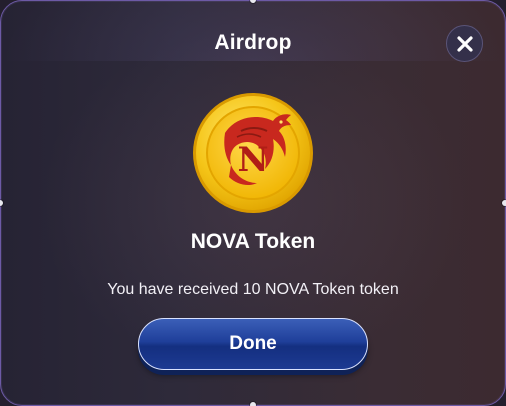  What do you see at coordinates (253, 241) in the screenshot?
I see `token-name: NOVA Token` at bounding box center [253, 241].